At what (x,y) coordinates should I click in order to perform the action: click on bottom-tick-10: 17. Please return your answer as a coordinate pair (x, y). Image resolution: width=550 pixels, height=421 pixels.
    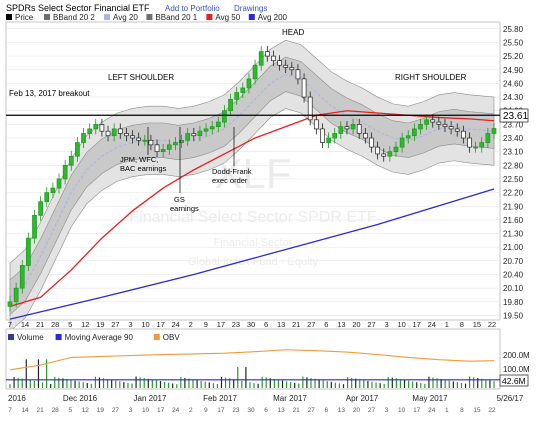
    Looking at the image, I should click on (161, 410).